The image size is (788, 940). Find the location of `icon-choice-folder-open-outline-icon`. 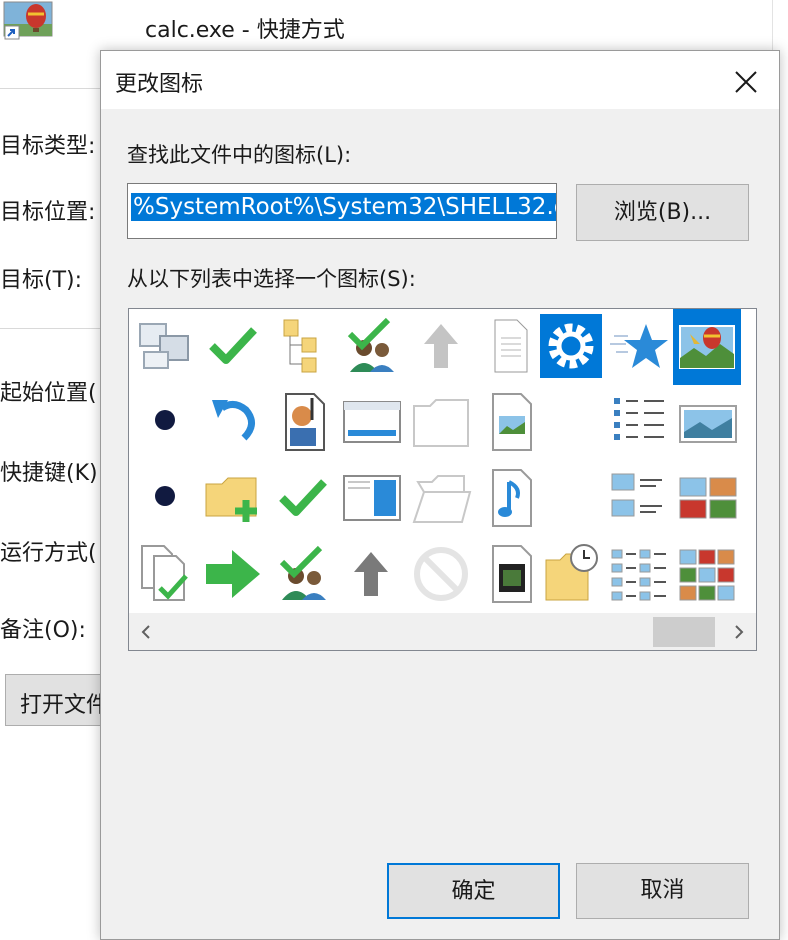

icon-choice-folder-open-outline-icon is located at coordinates (441, 499).